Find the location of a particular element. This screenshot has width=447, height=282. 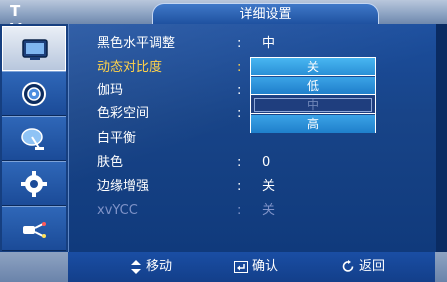

sidebar-item-picture is located at coordinates (34, 48).